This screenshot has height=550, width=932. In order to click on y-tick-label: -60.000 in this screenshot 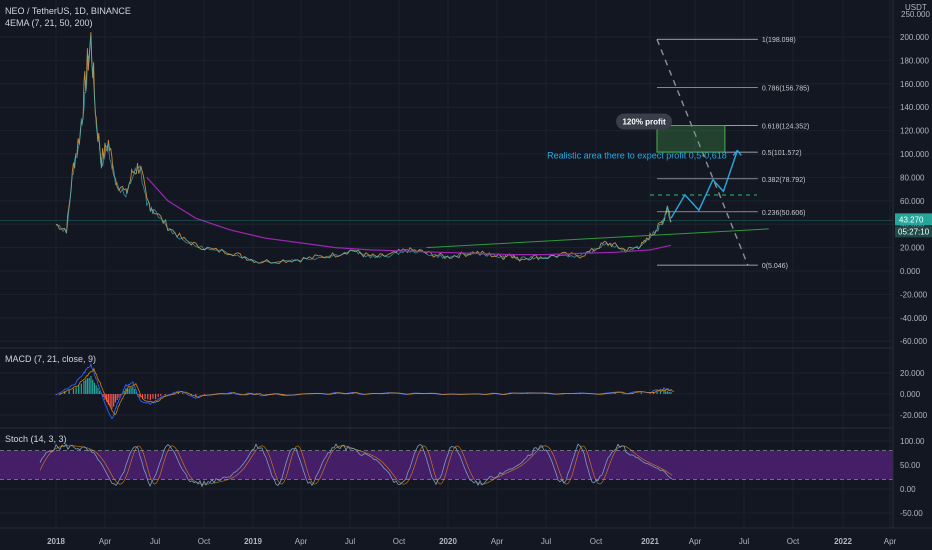, I will do `click(914, 341)`.